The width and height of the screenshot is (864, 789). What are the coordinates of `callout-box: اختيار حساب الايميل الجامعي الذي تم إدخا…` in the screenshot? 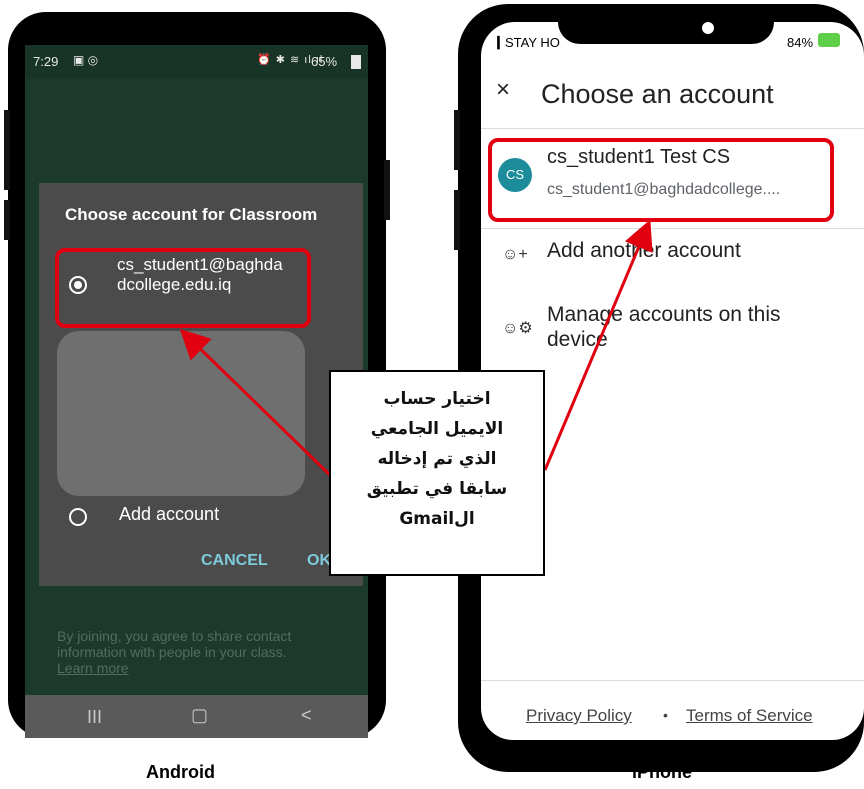 It's located at (437, 473).